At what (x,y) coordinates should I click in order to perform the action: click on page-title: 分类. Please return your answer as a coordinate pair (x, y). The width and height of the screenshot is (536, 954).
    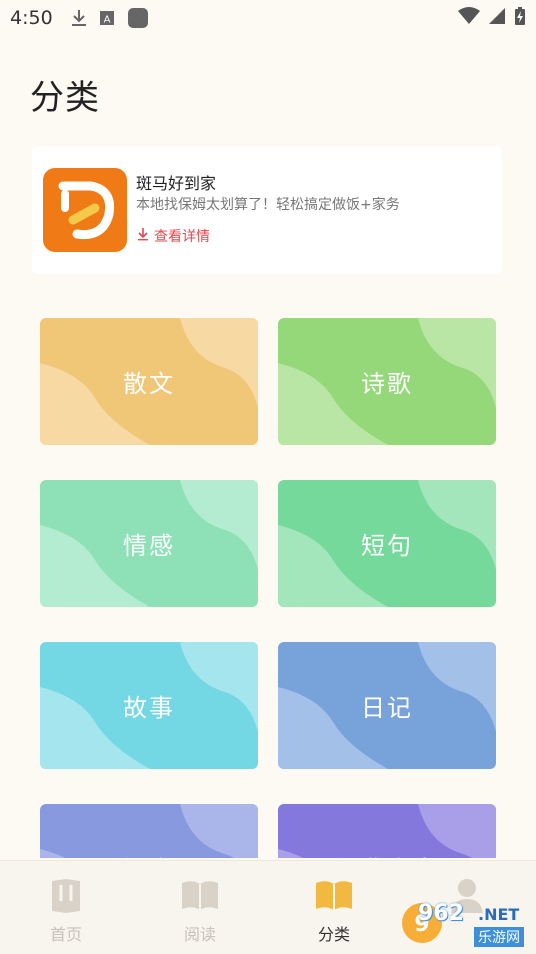
    Looking at the image, I should click on (65, 98).